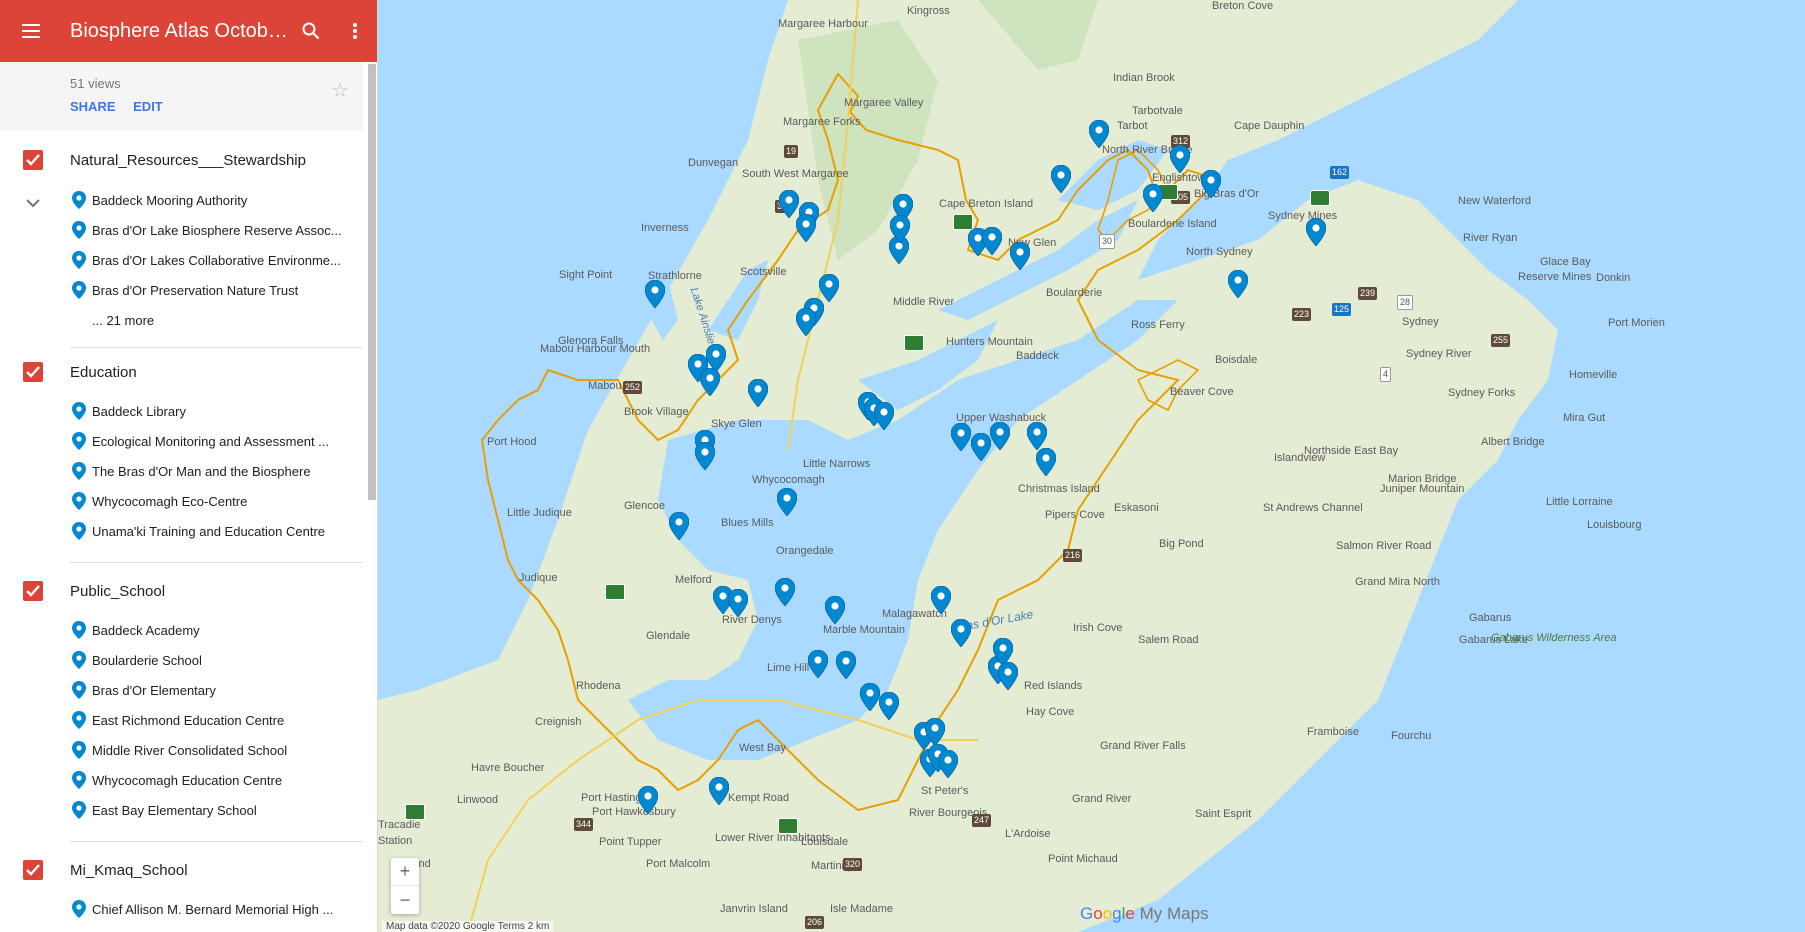  Describe the element at coordinates (1420, 322) in the screenshot. I see `place-label: Sydney` at that location.